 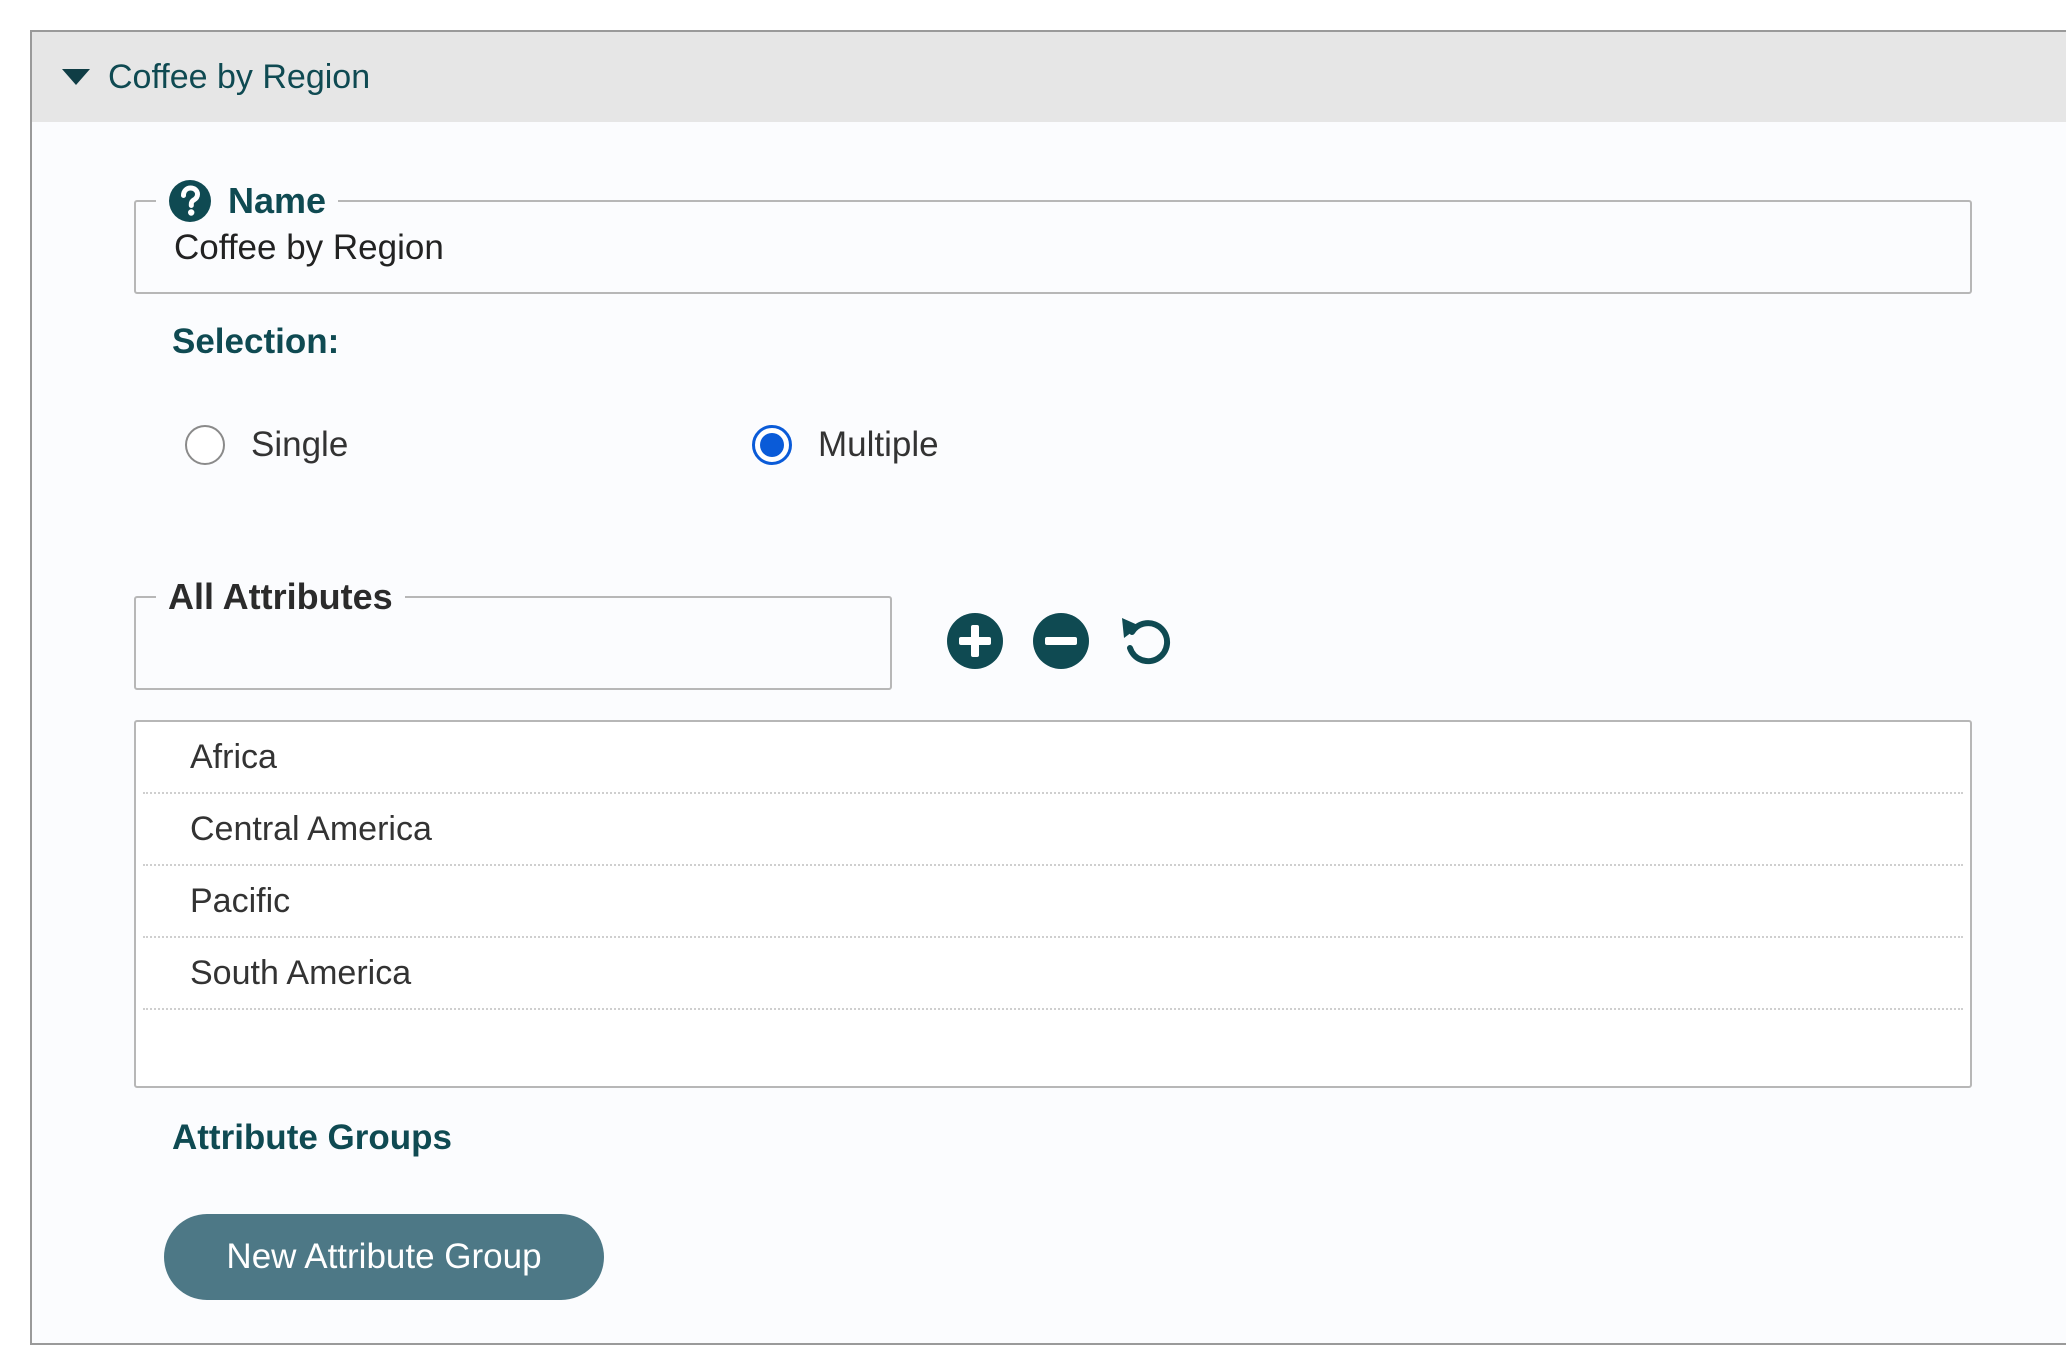 What do you see at coordinates (975, 641) in the screenshot?
I see `plus-circle-icon` at bounding box center [975, 641].